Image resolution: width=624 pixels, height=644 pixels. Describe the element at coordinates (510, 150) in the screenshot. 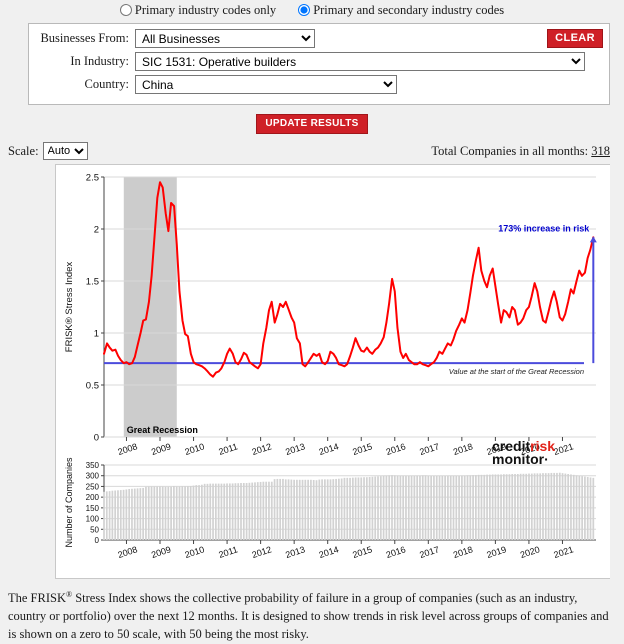

I see `total-companies-label: Total Companies in all months:` at that location.